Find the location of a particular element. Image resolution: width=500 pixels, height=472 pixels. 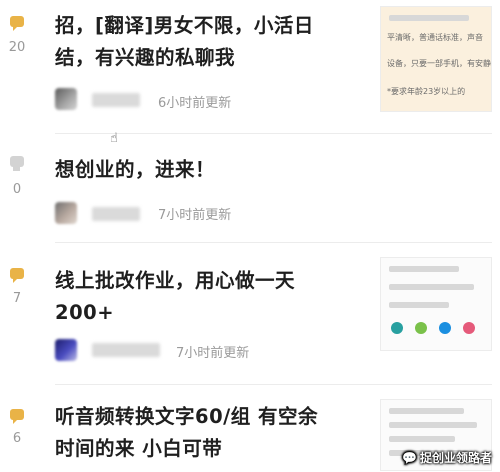

reply-count: 7 is located at coordinates (17, 298).